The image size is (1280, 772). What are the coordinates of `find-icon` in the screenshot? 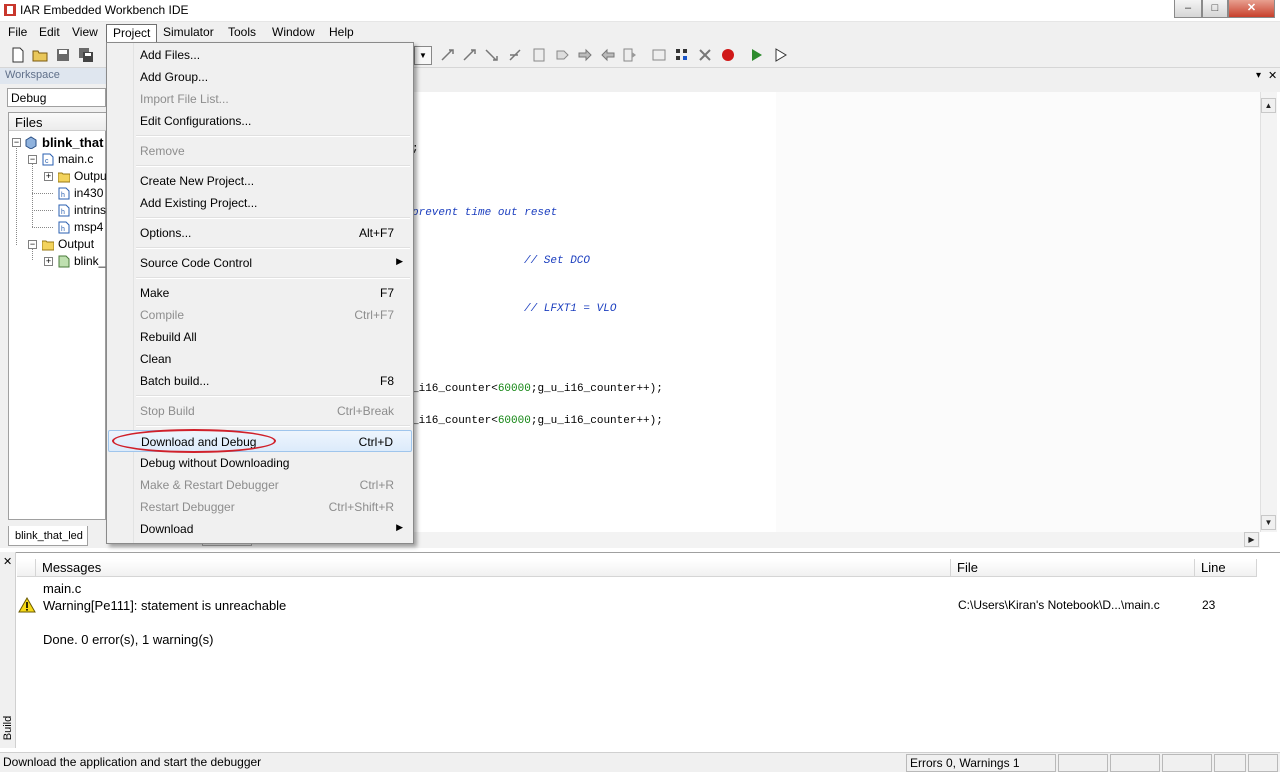 It's located at (539, 55).